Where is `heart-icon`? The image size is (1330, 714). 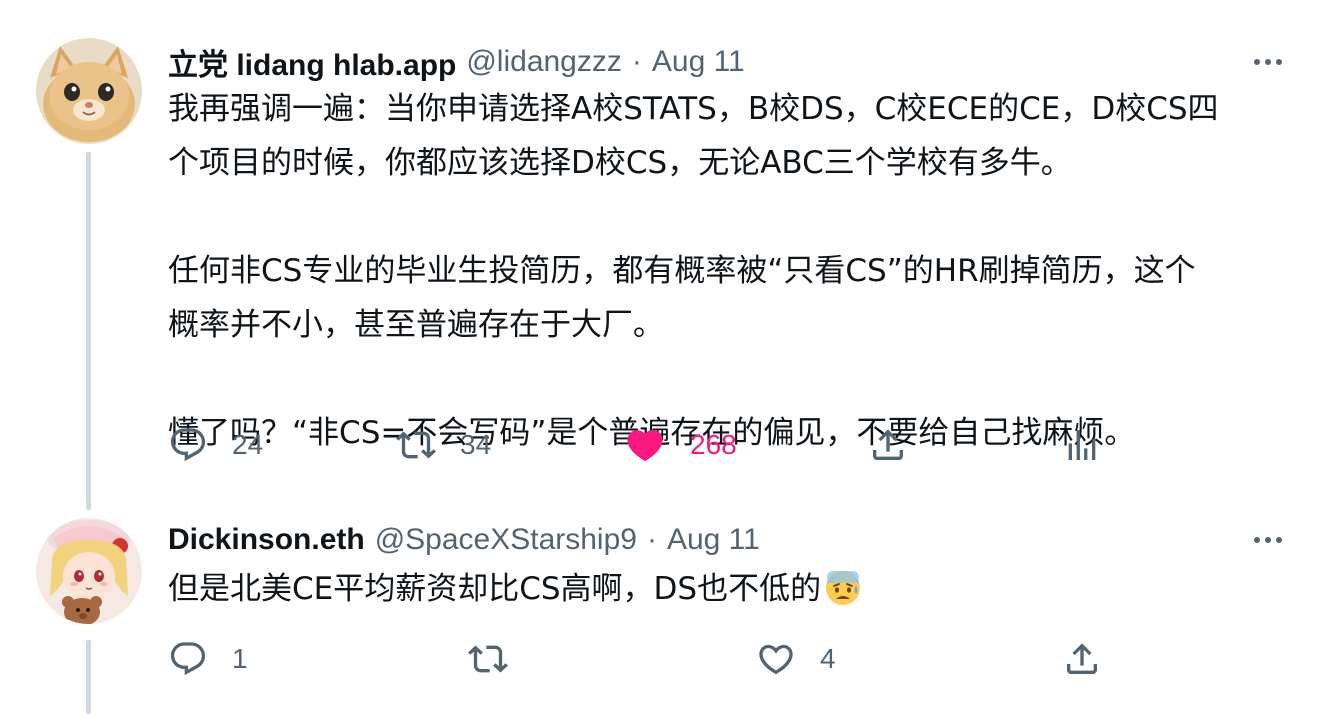 heart-icon is located at coordinates (776, 659).